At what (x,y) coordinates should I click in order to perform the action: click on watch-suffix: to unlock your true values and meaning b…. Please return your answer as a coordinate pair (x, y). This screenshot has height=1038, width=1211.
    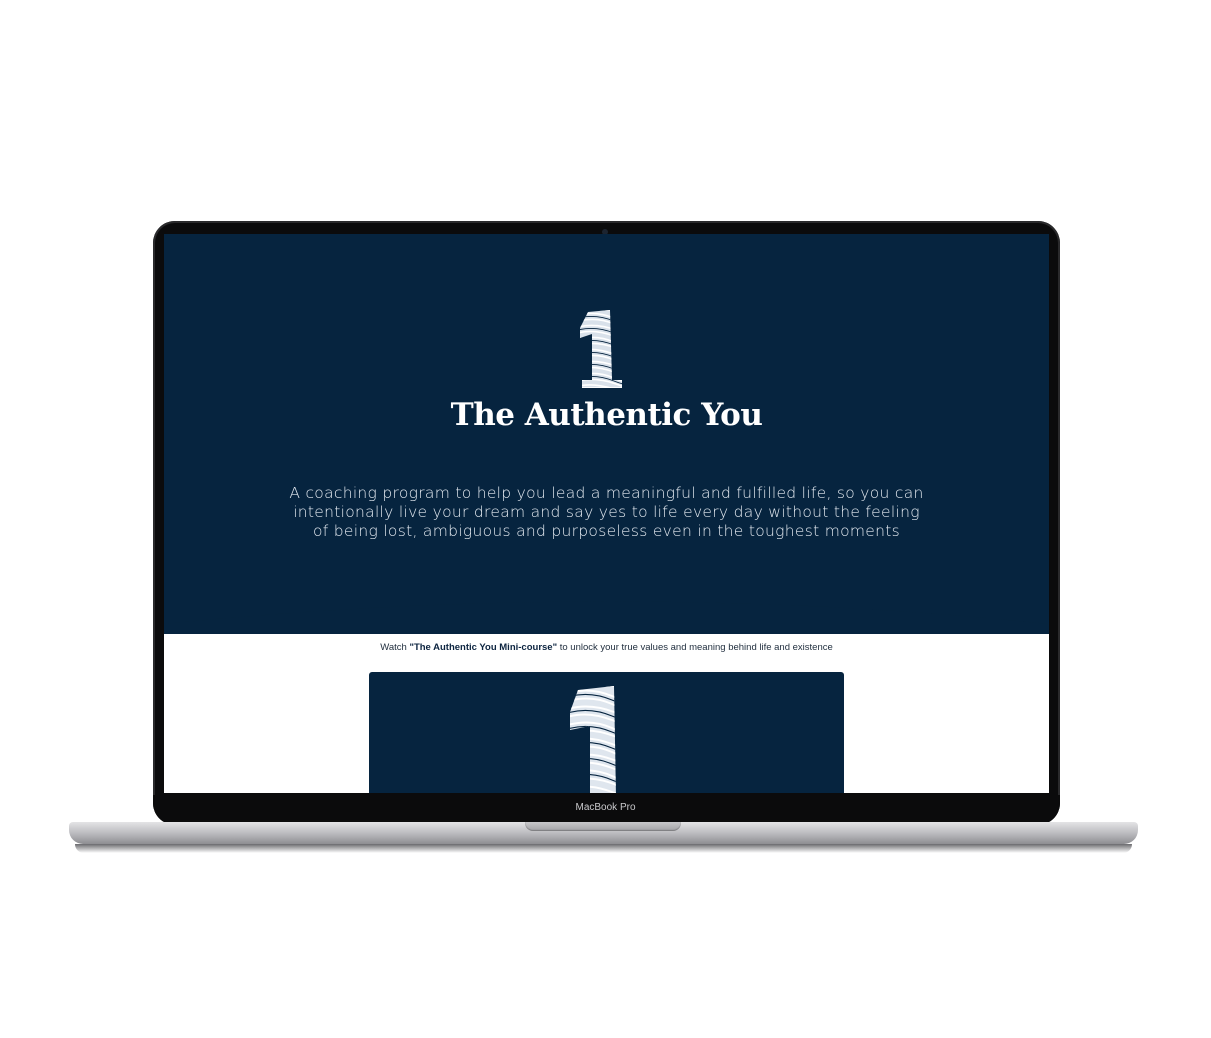
    Looking at the image, I should click on (695, 647).